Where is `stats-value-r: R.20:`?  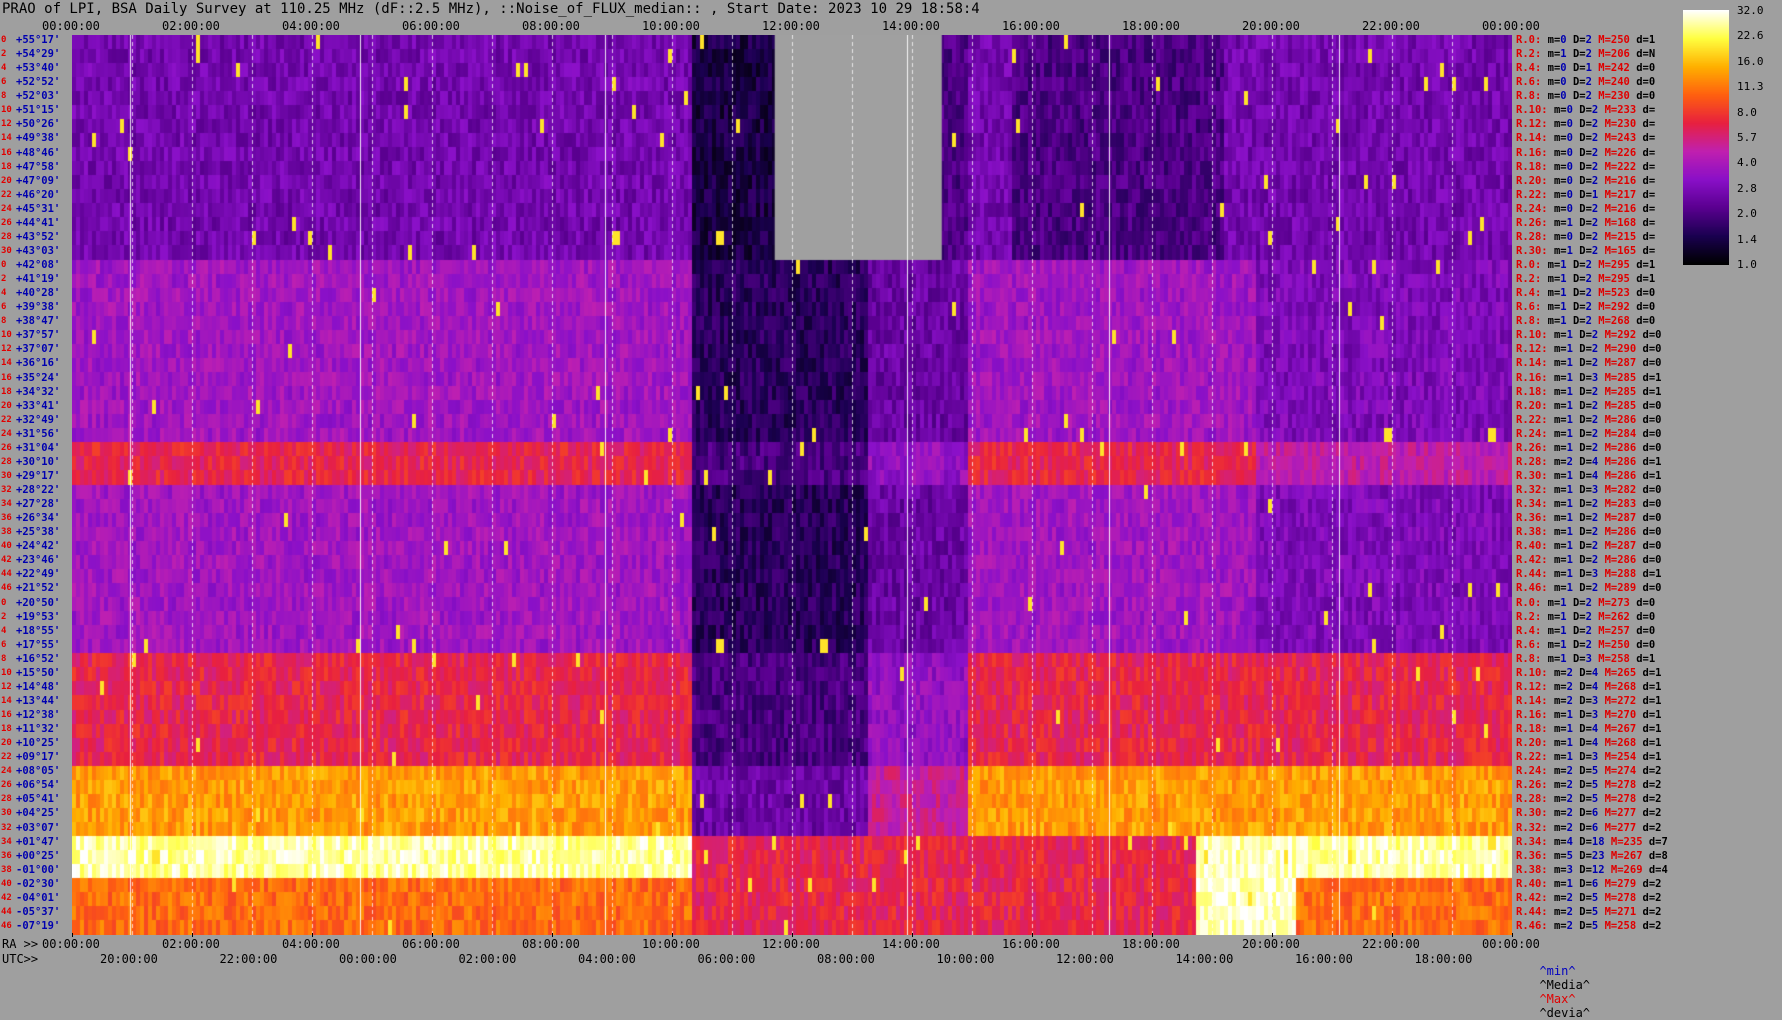 stats-value-r: R.20: is located at coordinates (1532, 743).